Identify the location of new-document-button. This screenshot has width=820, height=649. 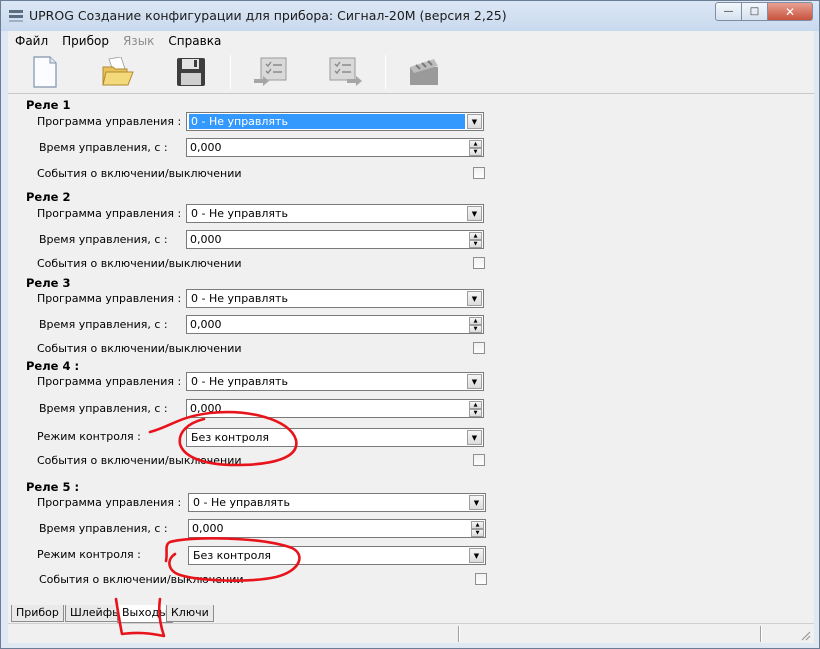
(45, 72).